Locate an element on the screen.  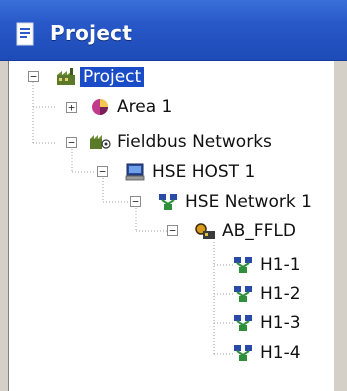
tree-node-hse-host-1: HSE HOST 1 is located at coordinates (189, 172).